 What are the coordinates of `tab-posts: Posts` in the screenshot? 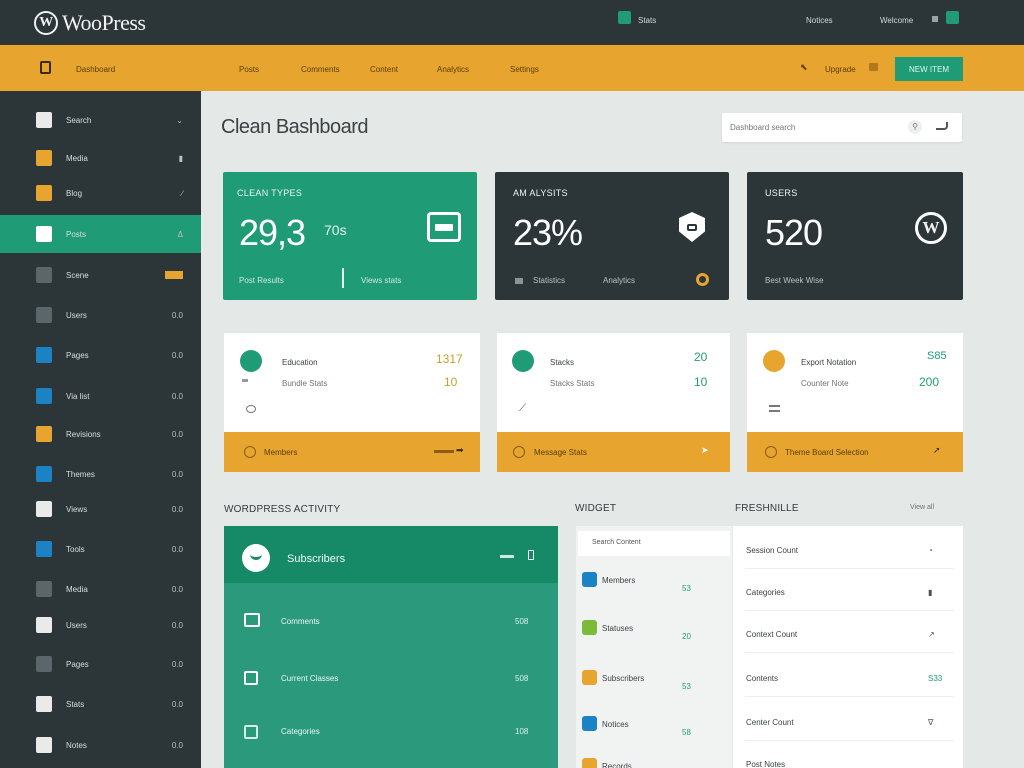 It's located at (249, 69).